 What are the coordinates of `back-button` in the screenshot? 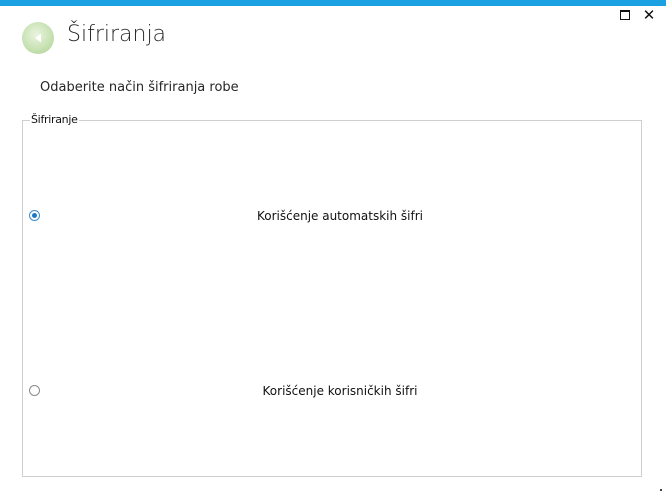 It's located at (38, 38).